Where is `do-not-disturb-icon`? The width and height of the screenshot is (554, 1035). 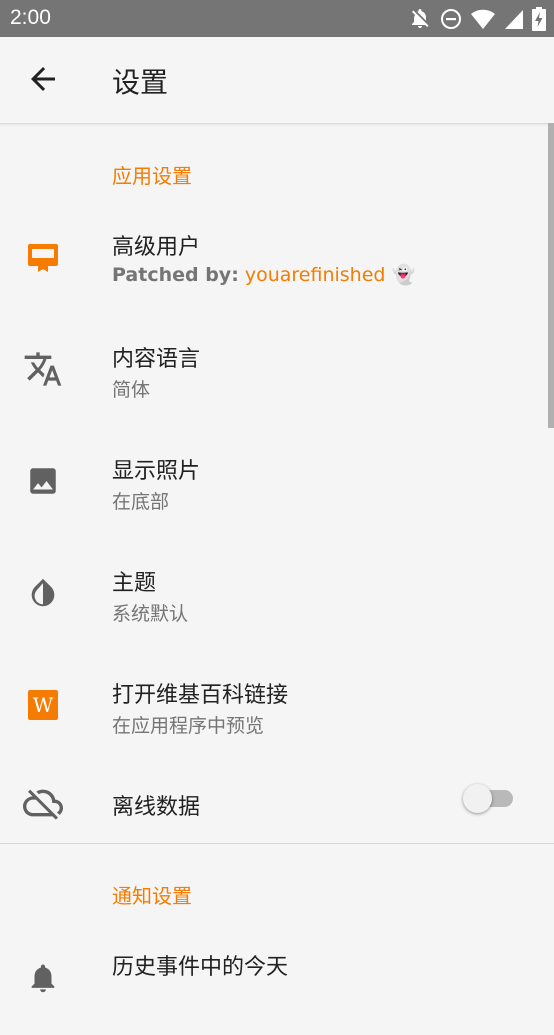 do-not-disturb-icon is located at coordinates (451, 19).